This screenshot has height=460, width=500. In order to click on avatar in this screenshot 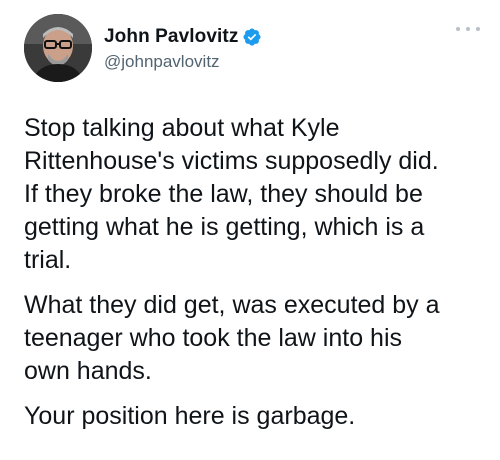, I will do `click(58, 48)`.